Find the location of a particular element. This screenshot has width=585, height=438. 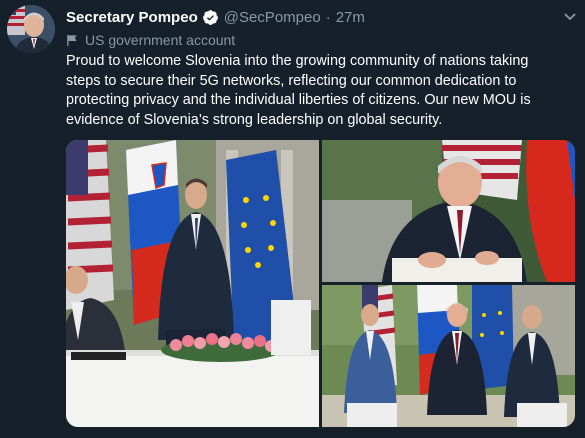

photo-officials-group is located at coordinates (448, 356).